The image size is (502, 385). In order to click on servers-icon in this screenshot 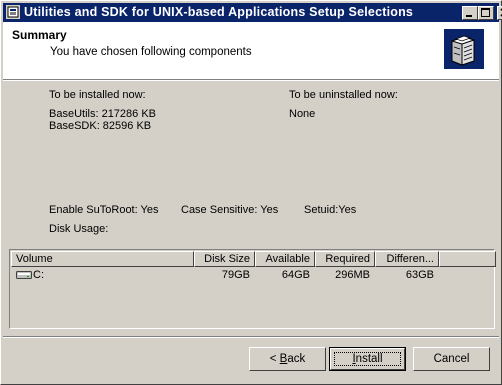, I will do `click(464, 49)`.